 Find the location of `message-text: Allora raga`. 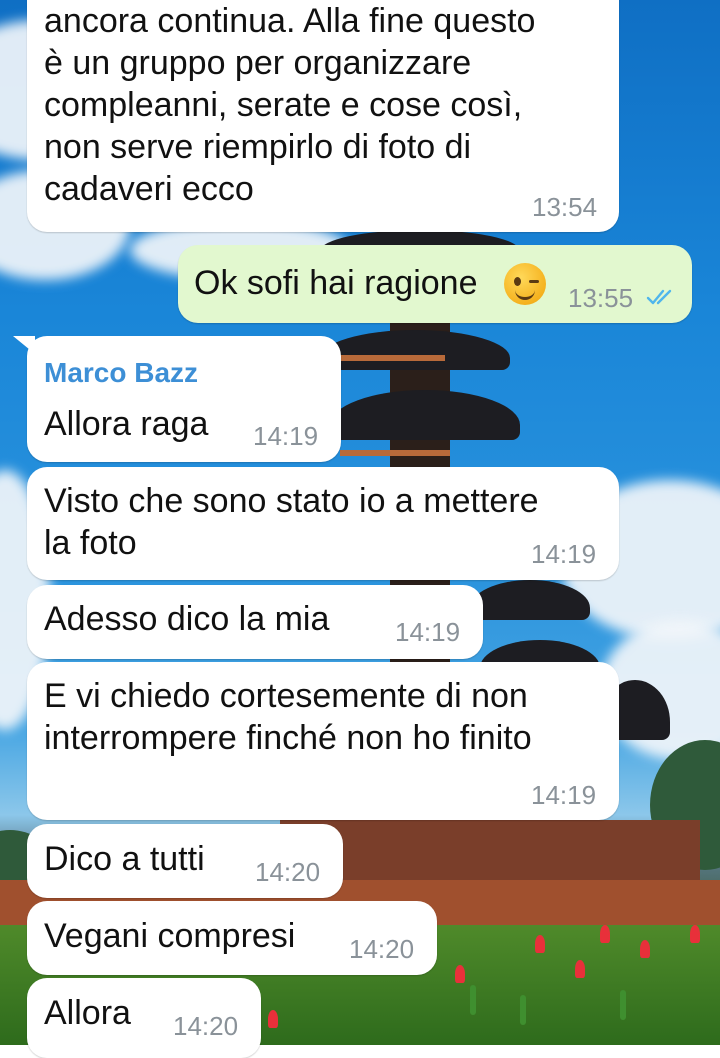

message-text: Allora raga is located at coordinates (126, 424).